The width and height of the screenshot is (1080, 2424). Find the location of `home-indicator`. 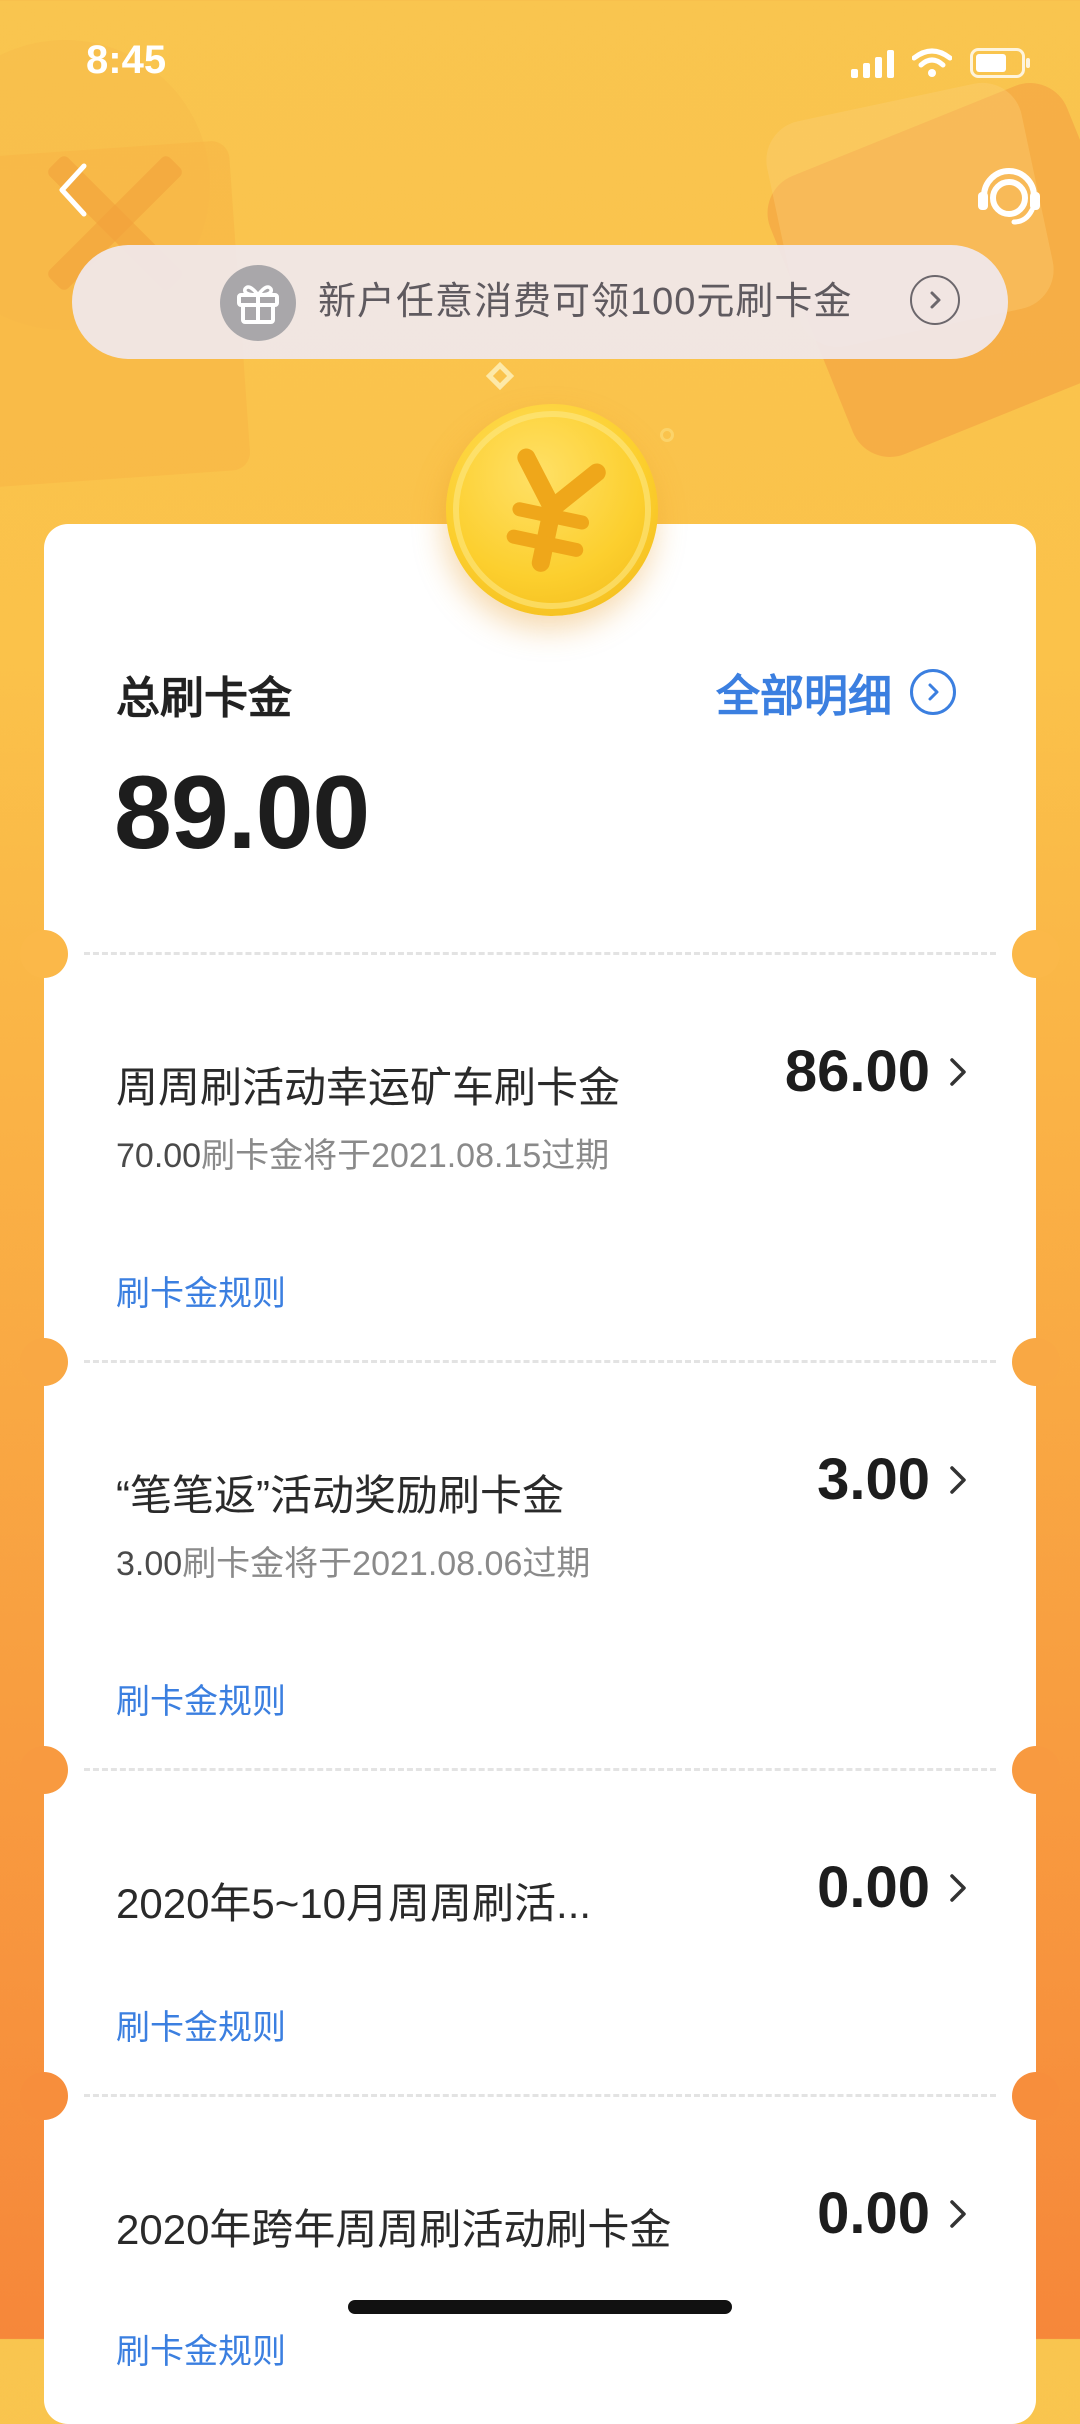

home-indicator is located at coordinates (540, 2307).